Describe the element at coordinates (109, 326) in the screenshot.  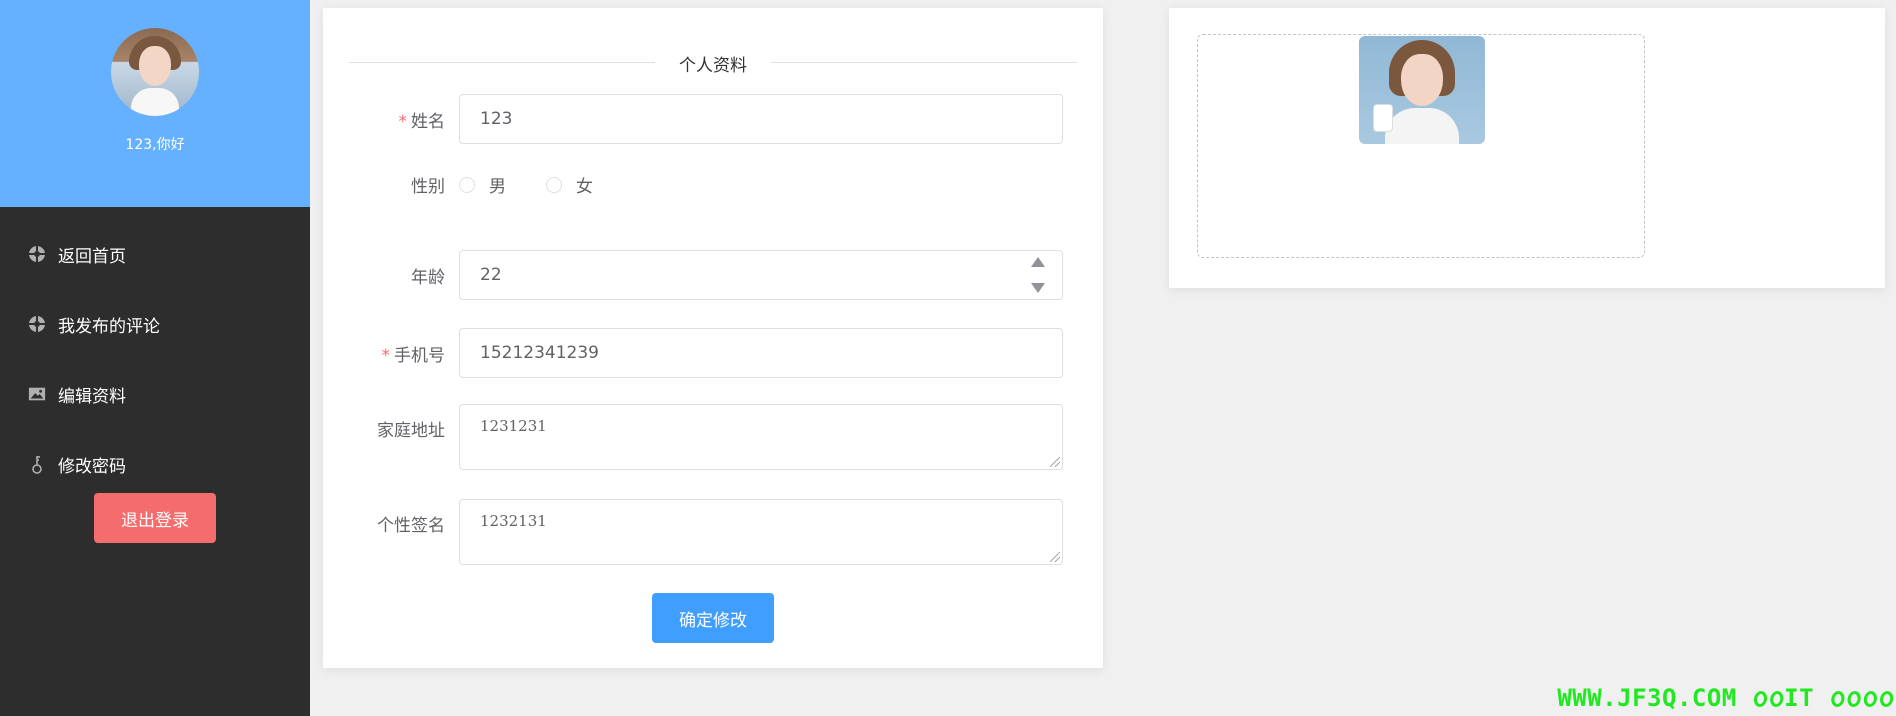
I see `sidebar-item-label: 我发布的评论` at that location.